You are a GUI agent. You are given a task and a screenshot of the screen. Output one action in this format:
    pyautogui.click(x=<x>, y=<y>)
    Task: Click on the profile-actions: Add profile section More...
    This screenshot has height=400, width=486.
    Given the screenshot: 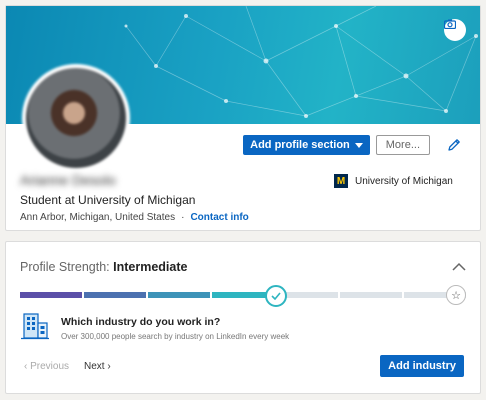 What is the action you would take?
    pyautogui.click(x=352, y=145)
    